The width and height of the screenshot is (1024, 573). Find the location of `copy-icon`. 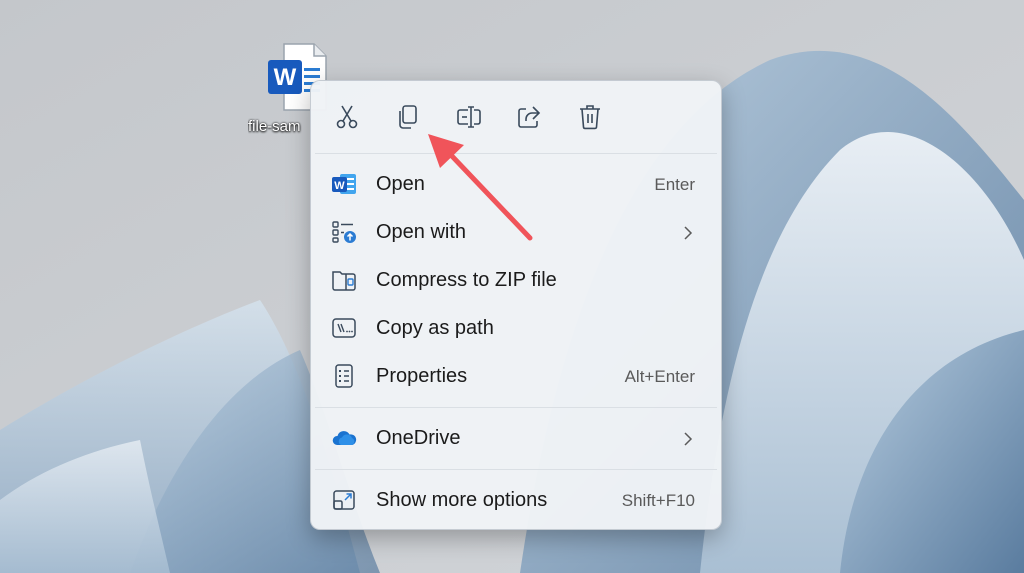

copy-icon is located at coordinates (408, 117).